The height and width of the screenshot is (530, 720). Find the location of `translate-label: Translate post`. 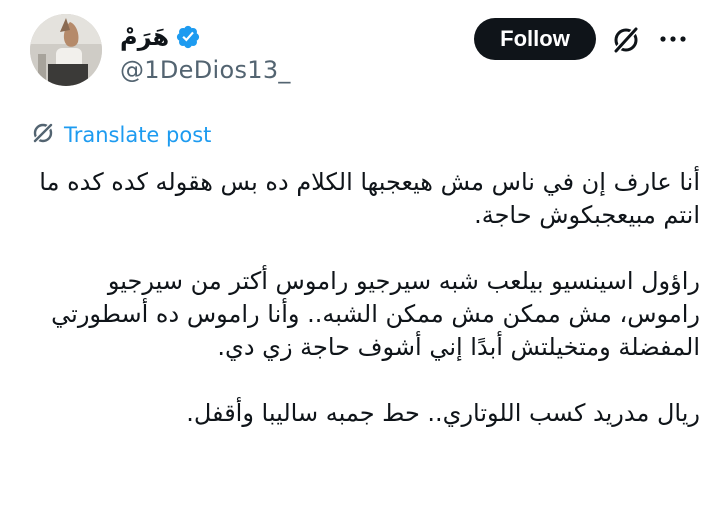

translate-label: Translate post is located at coordinates (137, 135).